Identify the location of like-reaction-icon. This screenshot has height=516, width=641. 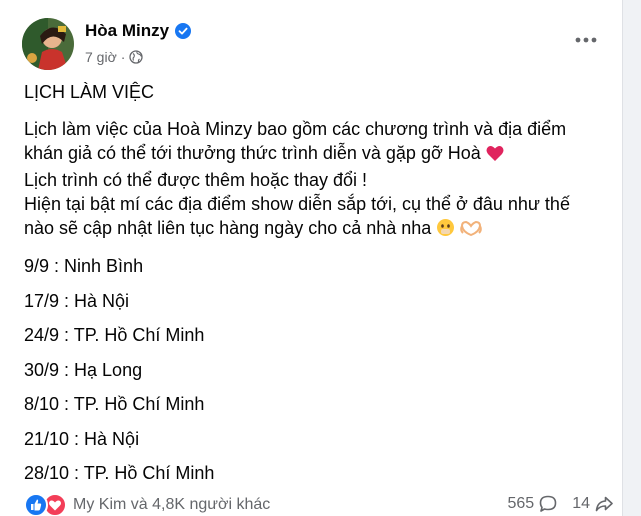
(36, 504).